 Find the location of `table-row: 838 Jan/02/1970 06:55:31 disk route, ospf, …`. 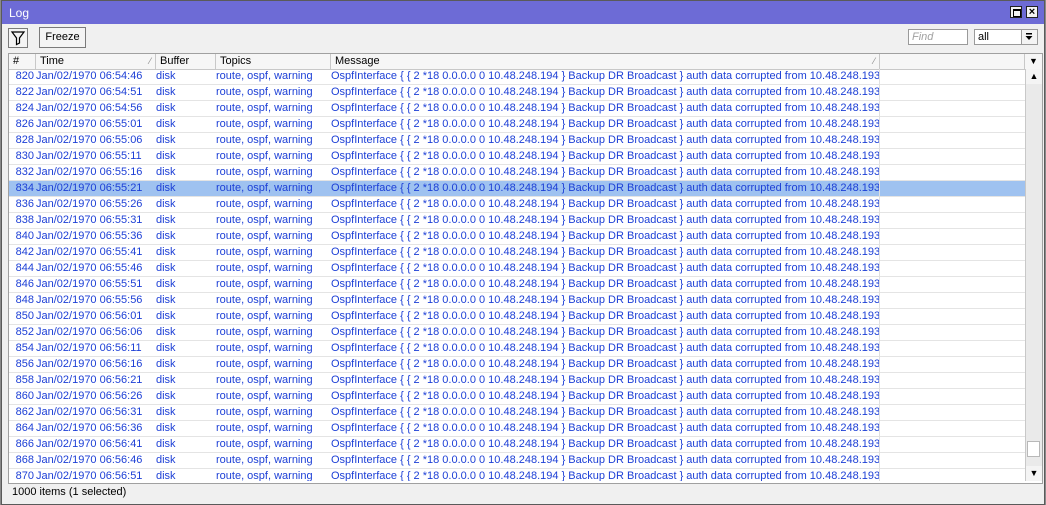

table-row: 838 Jan/02/1970 06:55:31 disk route, ospf, … is located at coordinates (517, 221).